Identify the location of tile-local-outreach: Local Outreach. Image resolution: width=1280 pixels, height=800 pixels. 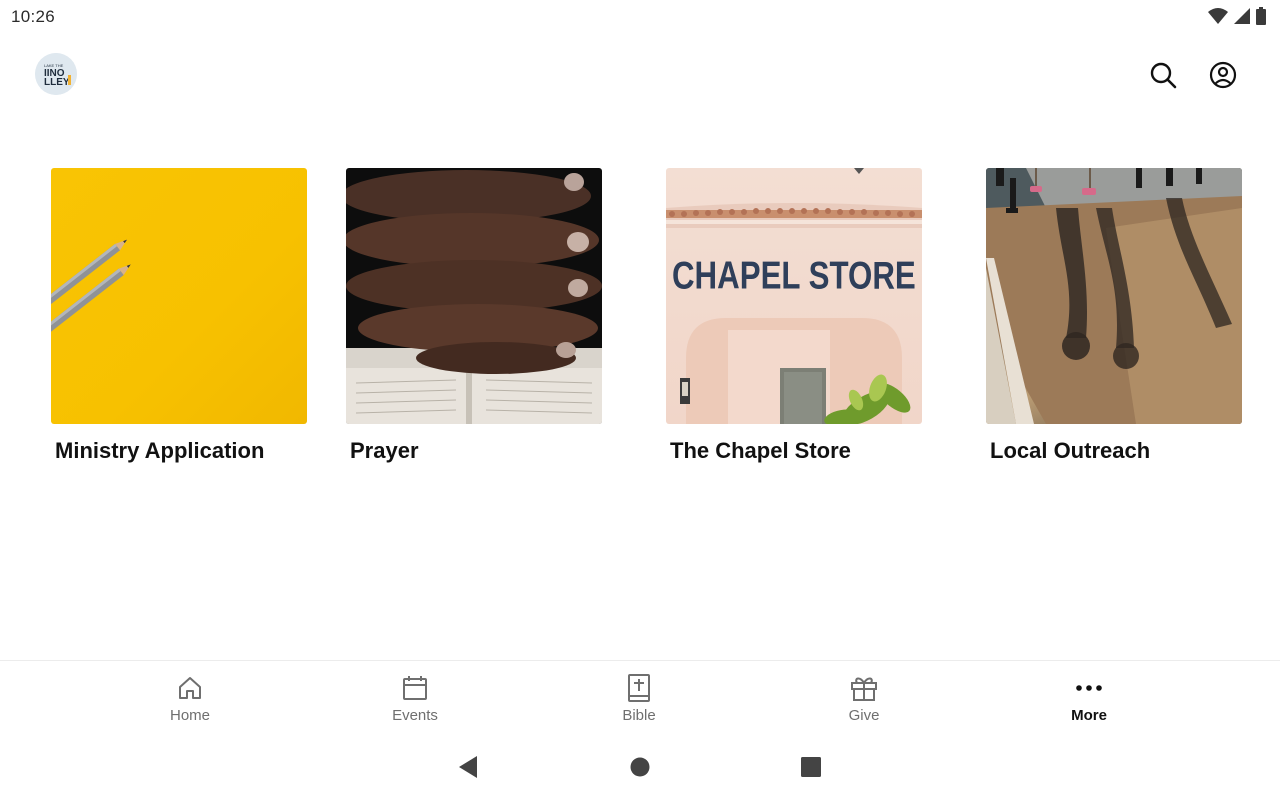
(1114, 315).